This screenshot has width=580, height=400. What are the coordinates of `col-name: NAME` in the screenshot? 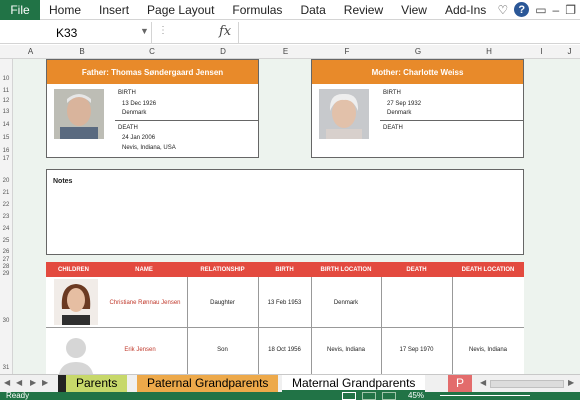 It's located at (144, 269).